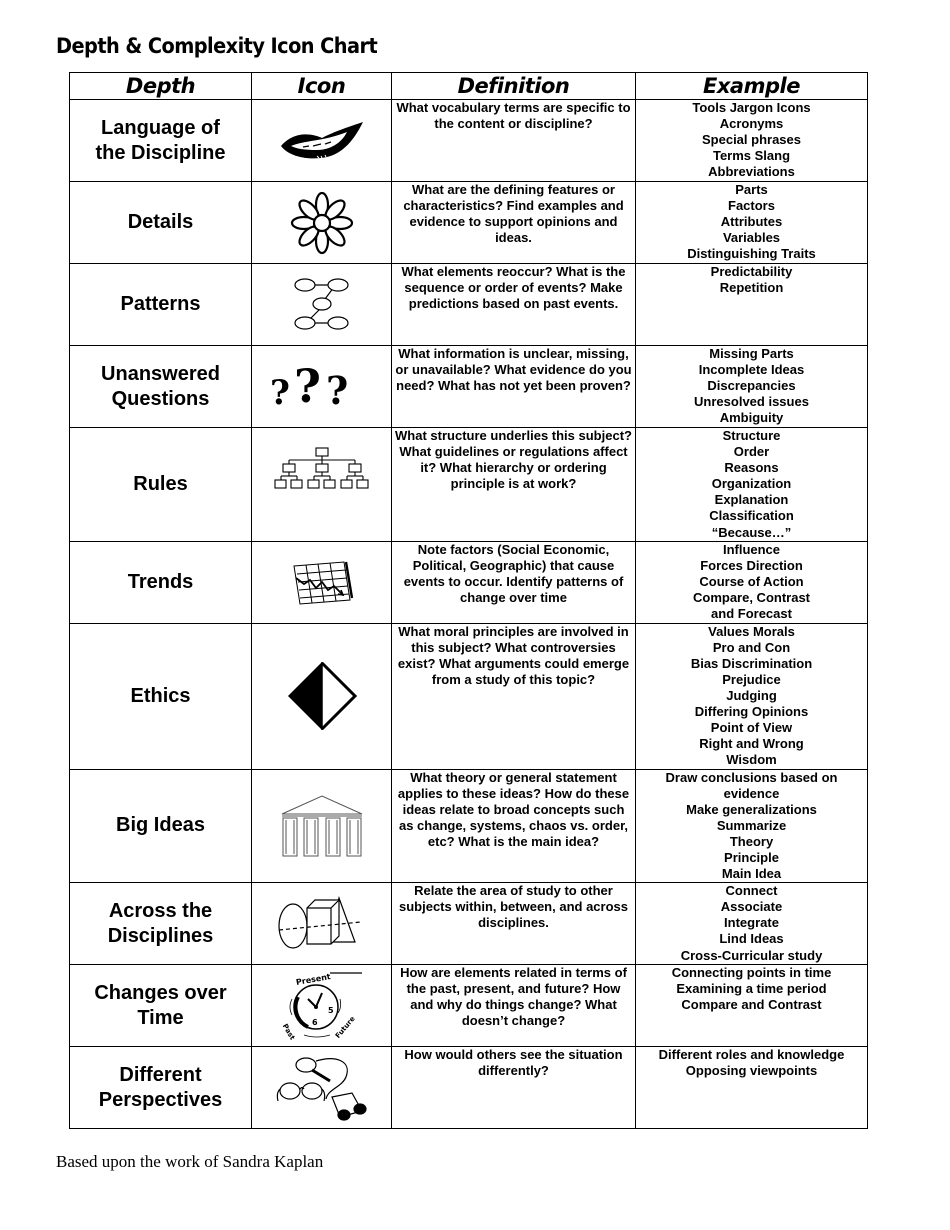 The width and height of the screenshot is (950, 1230). What do you see at coordinates (751, 907) in the screenshot?
I see `example-item: Associate` at bounding box center [751, 907].